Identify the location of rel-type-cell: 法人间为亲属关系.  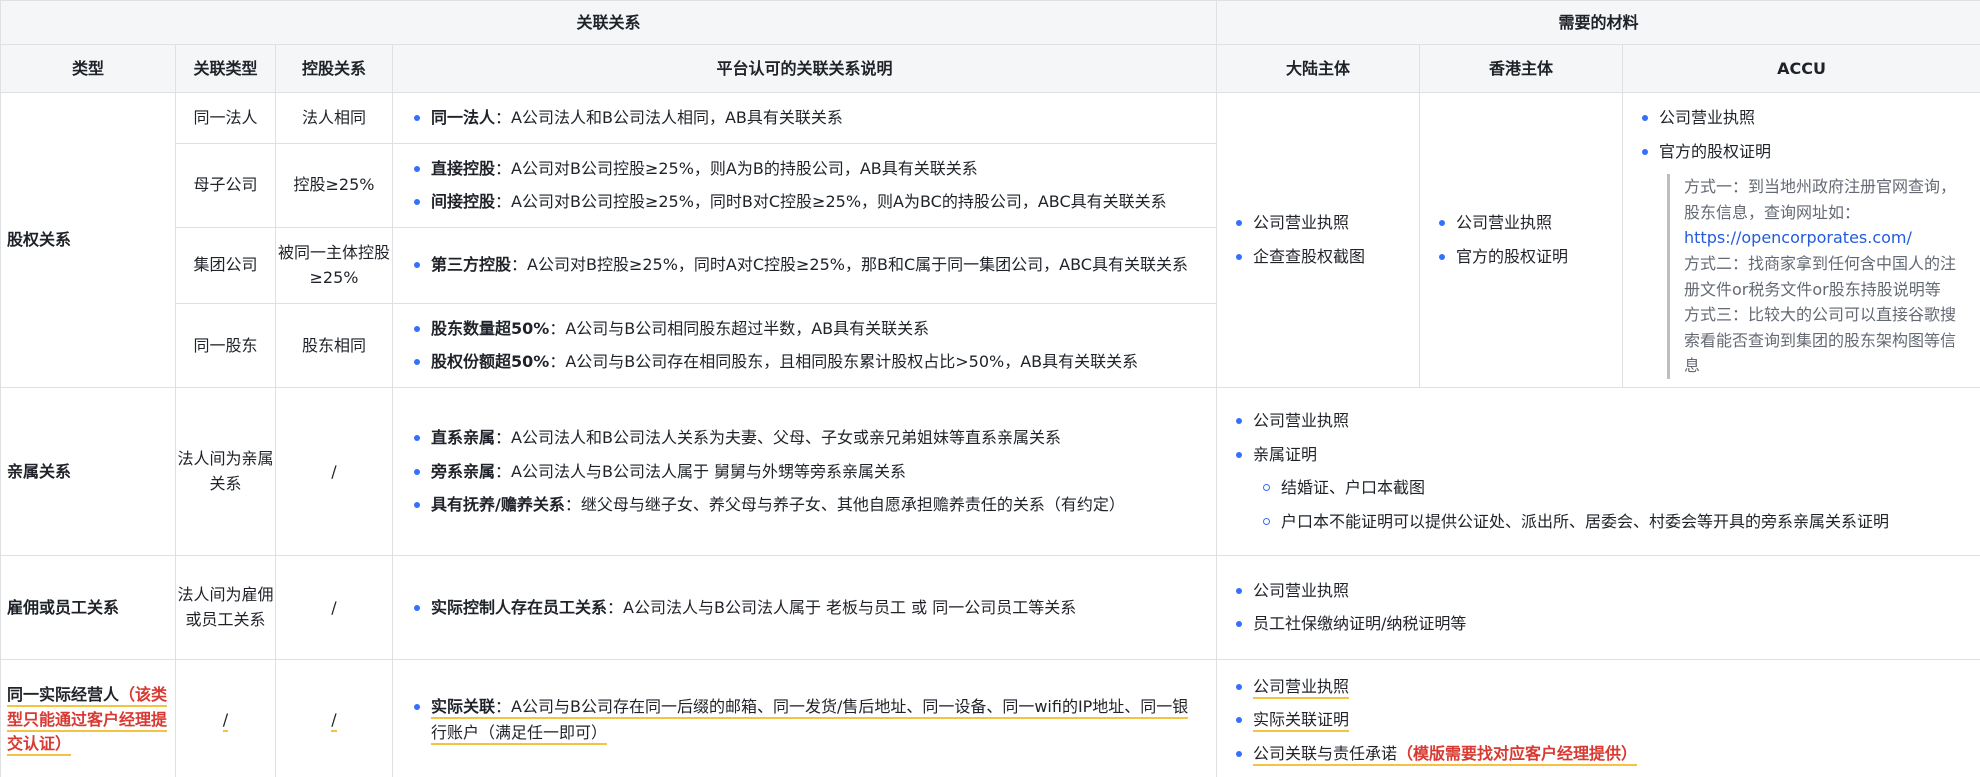
(225, 471).